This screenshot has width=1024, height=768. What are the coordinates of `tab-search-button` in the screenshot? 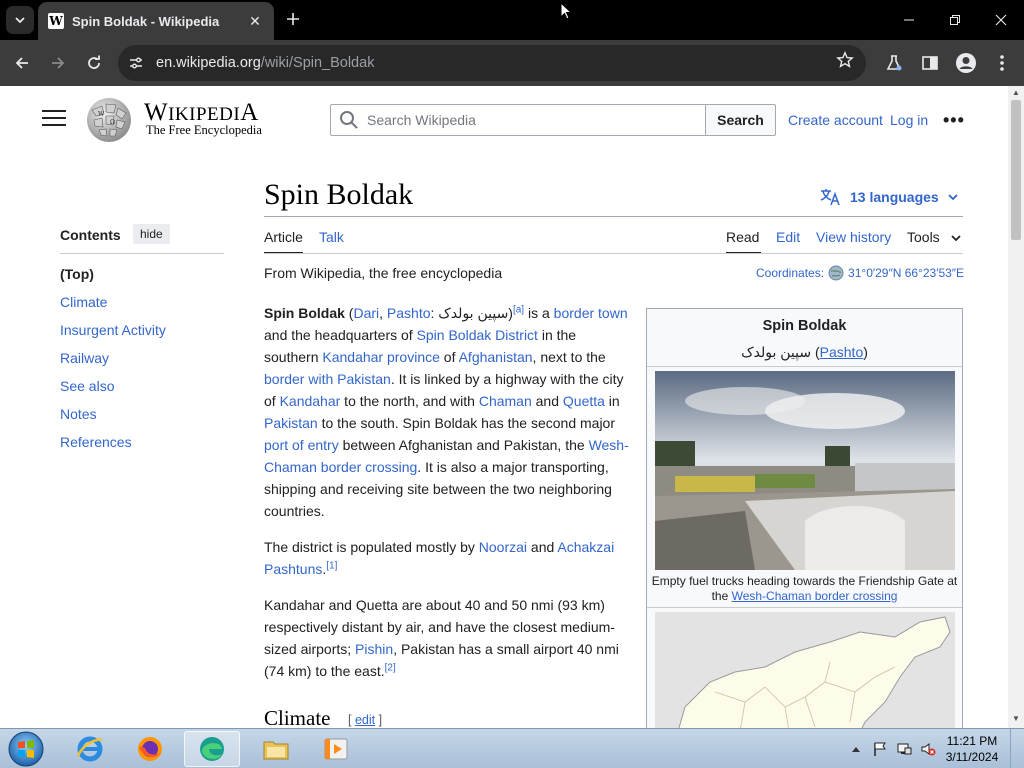 It's located at (20, 20).